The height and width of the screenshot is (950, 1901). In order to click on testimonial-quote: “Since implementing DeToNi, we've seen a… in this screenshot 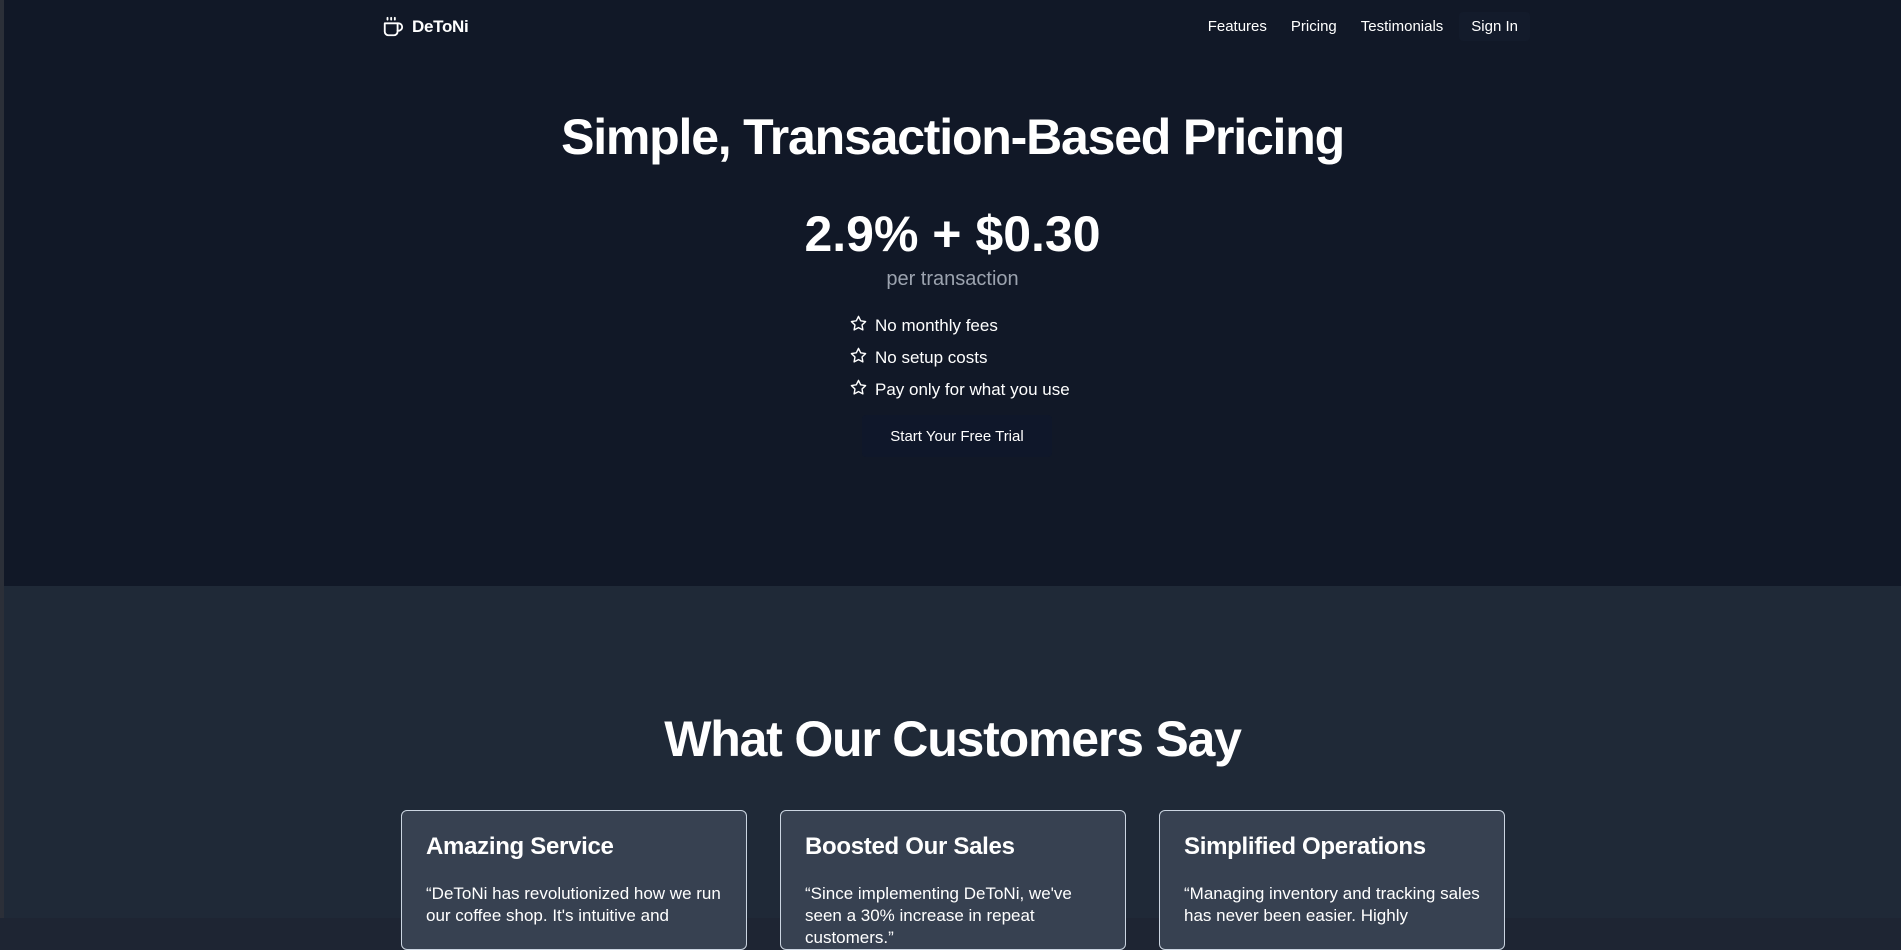, I will do `click(938, 915)`.